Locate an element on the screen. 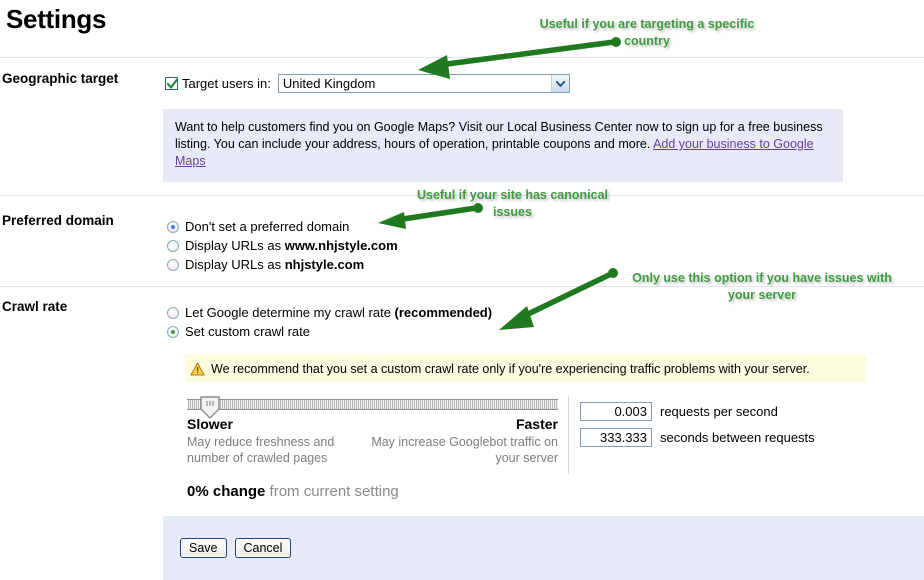 Image resolution: width=924 pixels, height=580 pixels. change-summary: 0% change from current setting is located at coordinates (293, 491).